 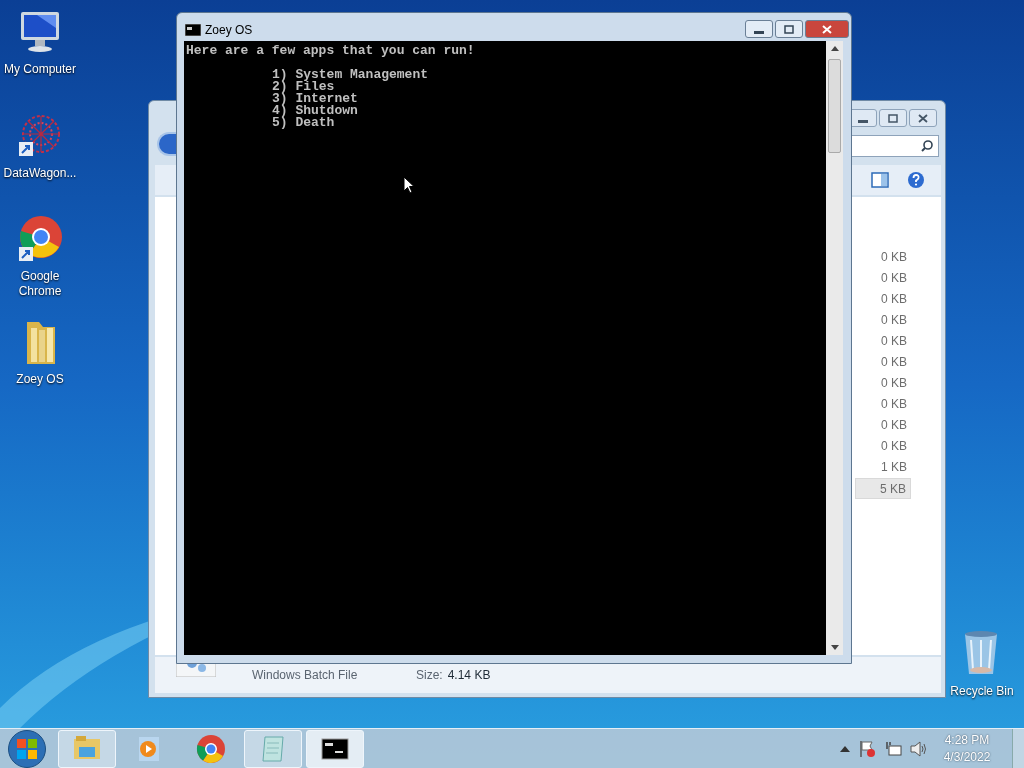 What do you see at coordinates (867, 748) in the screenshot?
I see `flag-icon` at bounding box center [867, 748].